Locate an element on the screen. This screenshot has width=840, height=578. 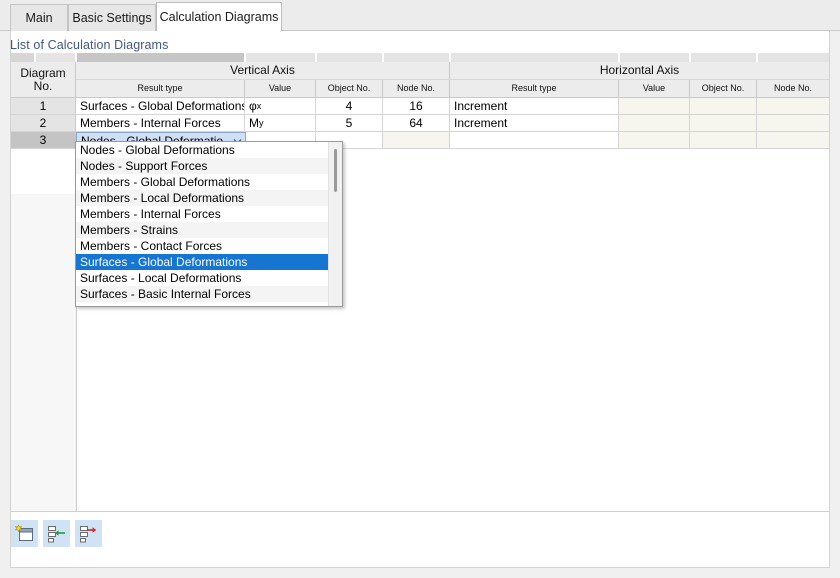
column-selector-h-object-no is located at coordinates (724, 57).